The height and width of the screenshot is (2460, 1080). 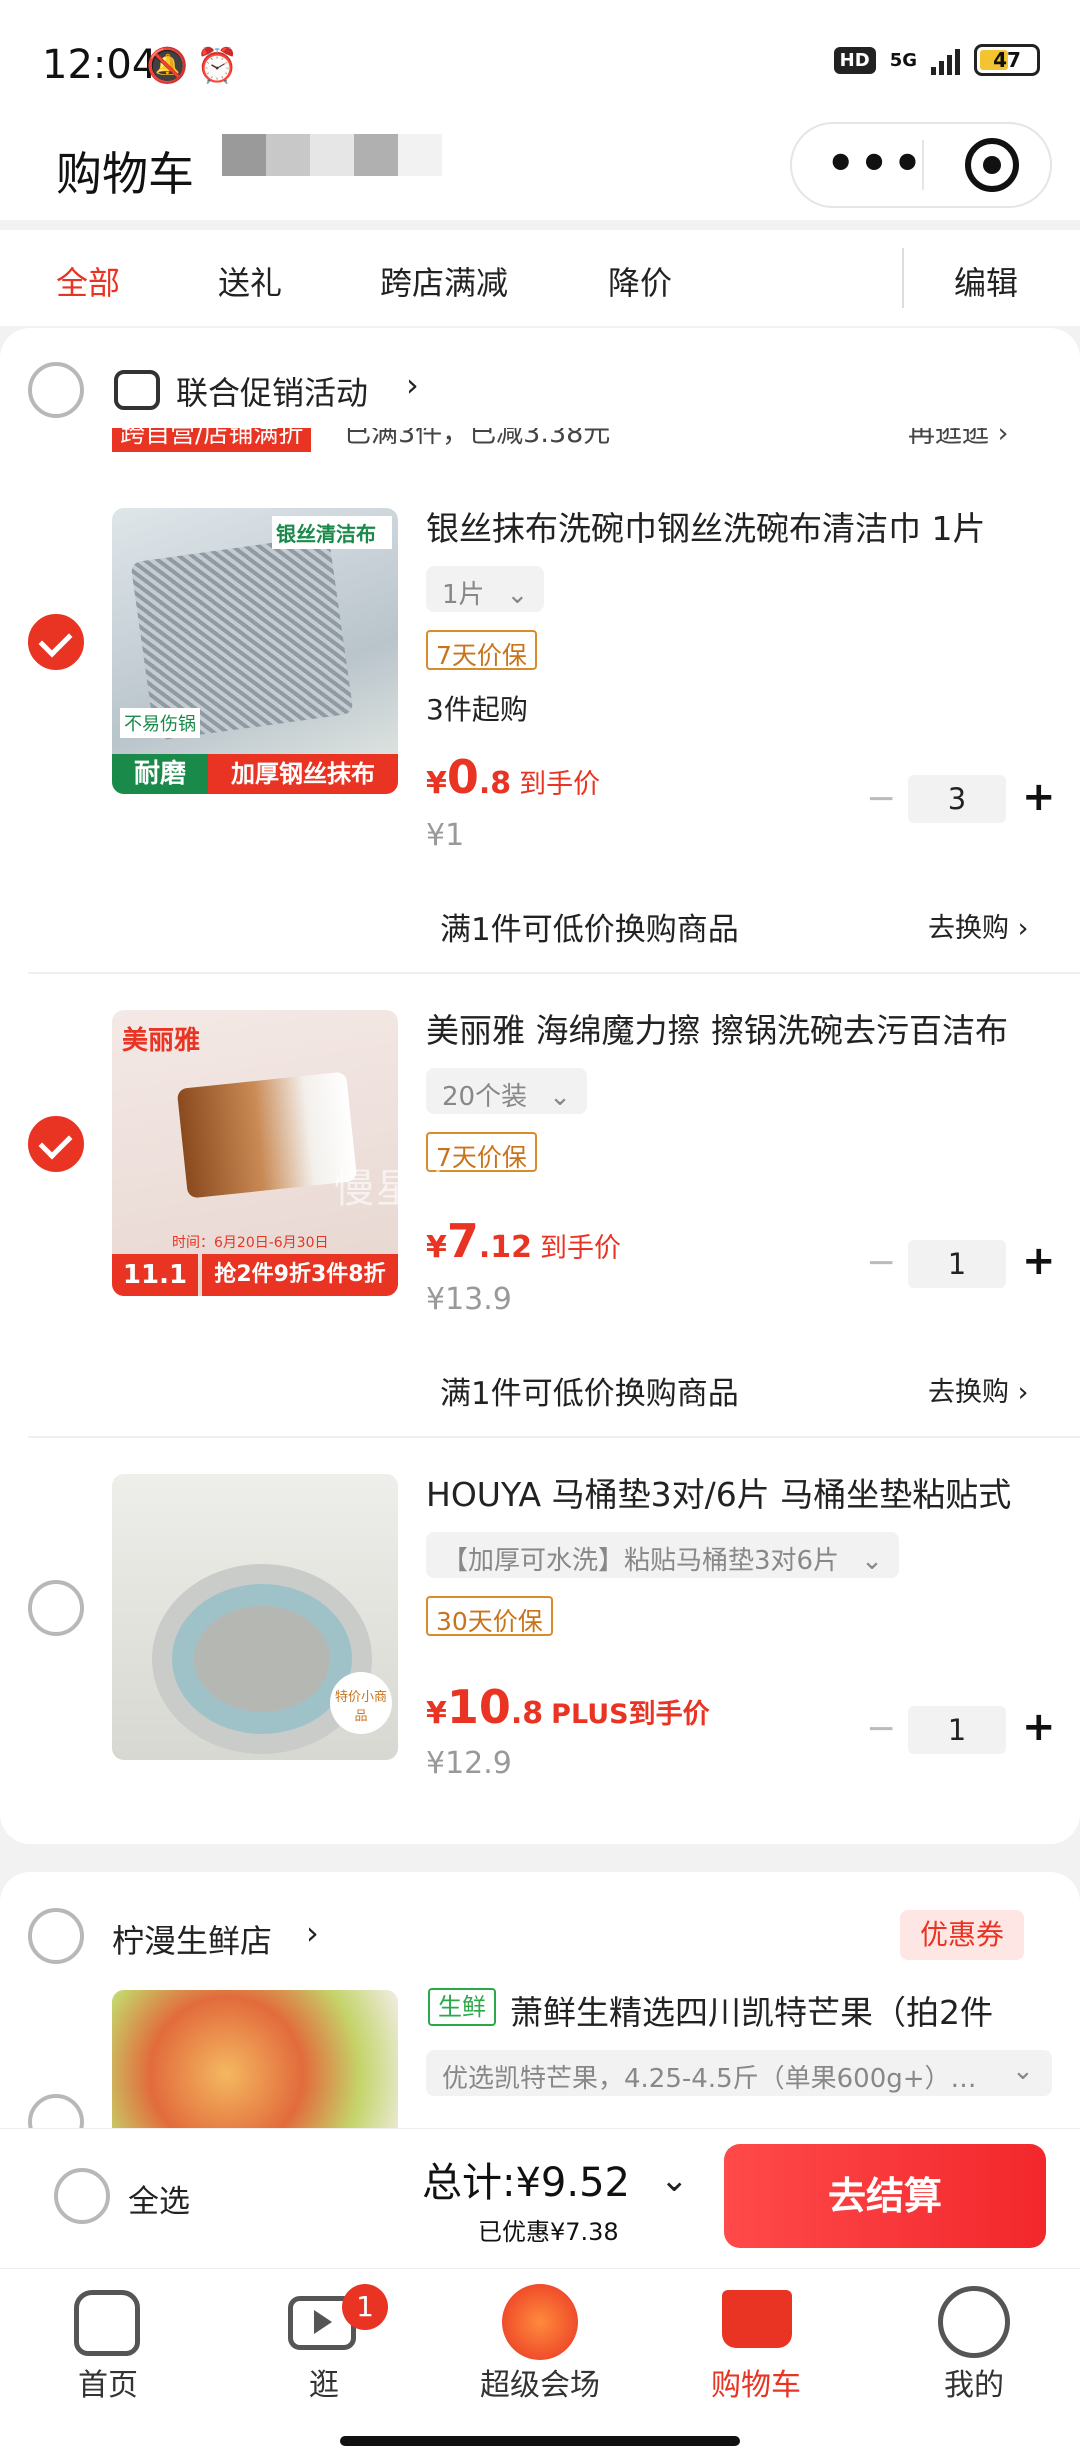 I want to click on product-title: 银丝抹布洗碗巾钢丝洗碗布清洁巾 1片, so click(x=753, y=526).